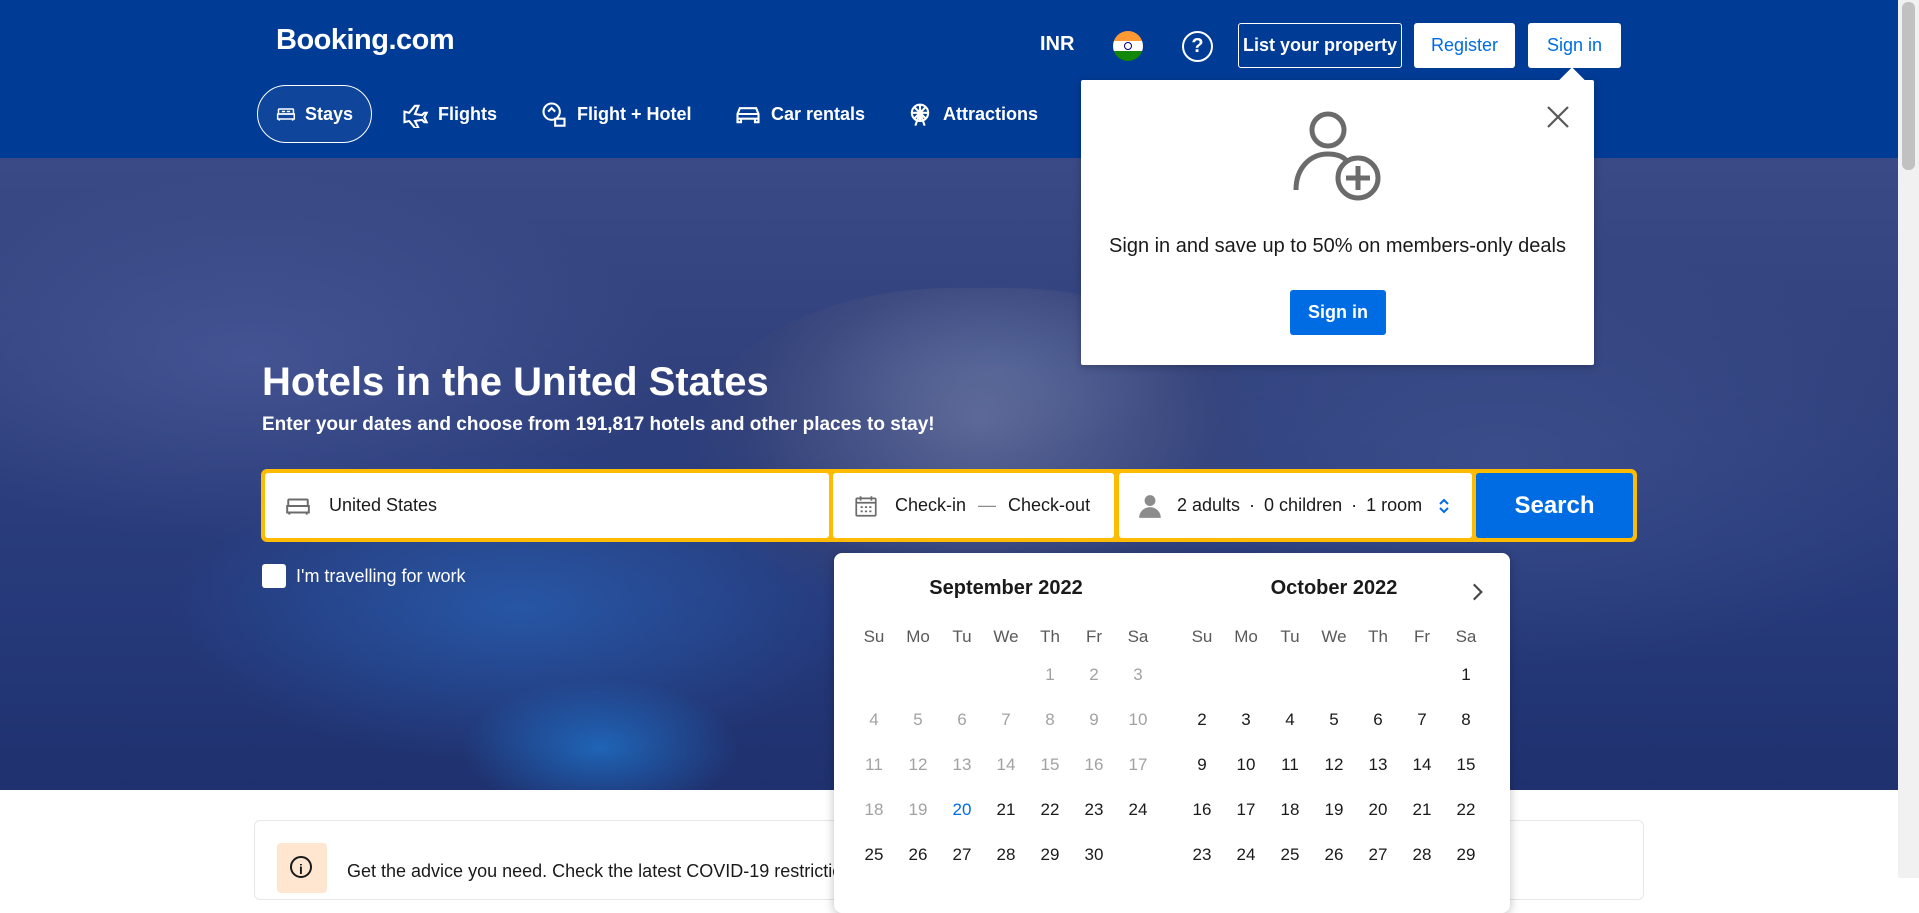 This screenshot has width=1919, height=913. Describe the element at coordinates (416, 116) in the screenshot. I see `plane-icon` at that location.